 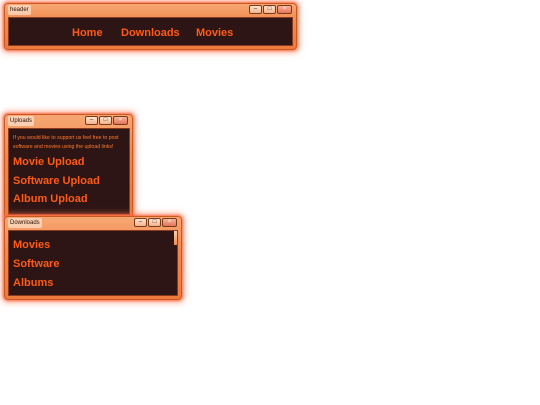 I want to click on nav-home-link: Home, so click(x=87, y=33).